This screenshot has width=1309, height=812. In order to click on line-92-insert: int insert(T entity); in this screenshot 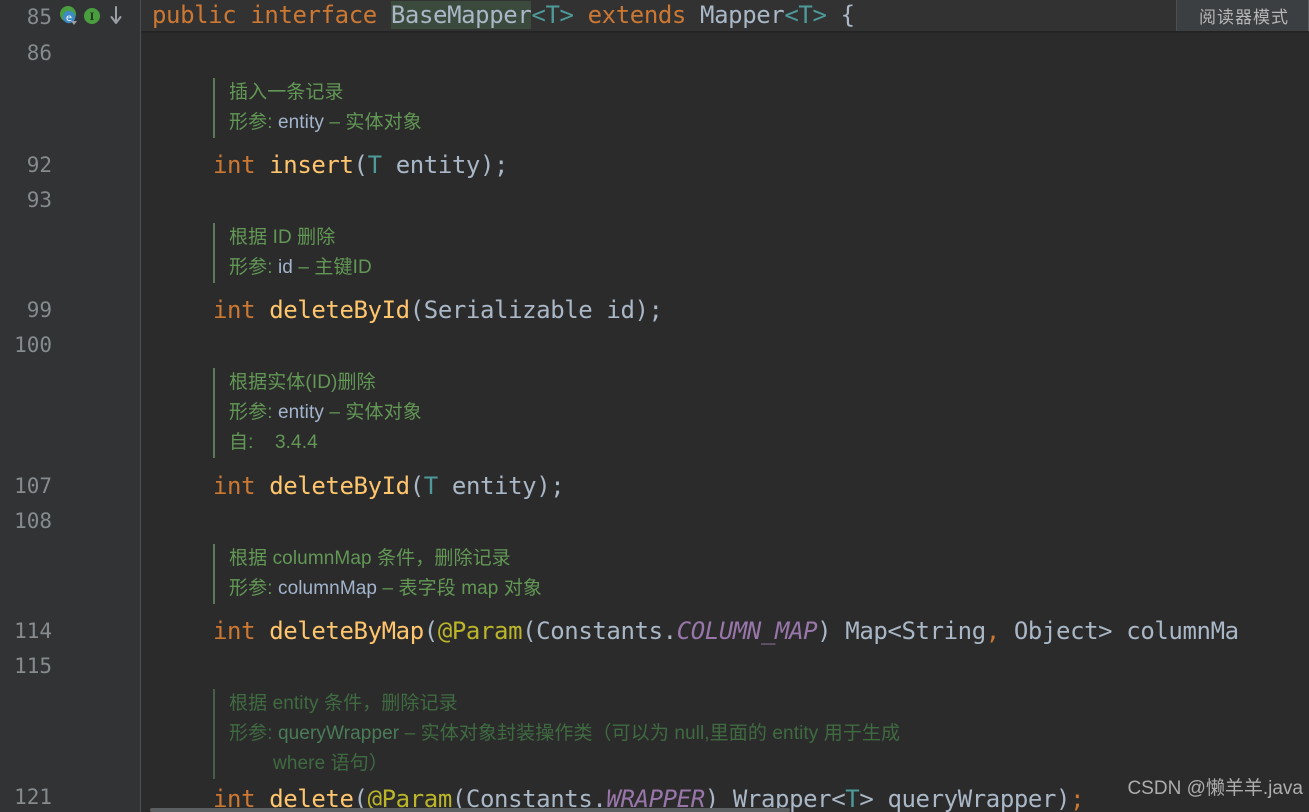, I will do `click(360, 165)`.